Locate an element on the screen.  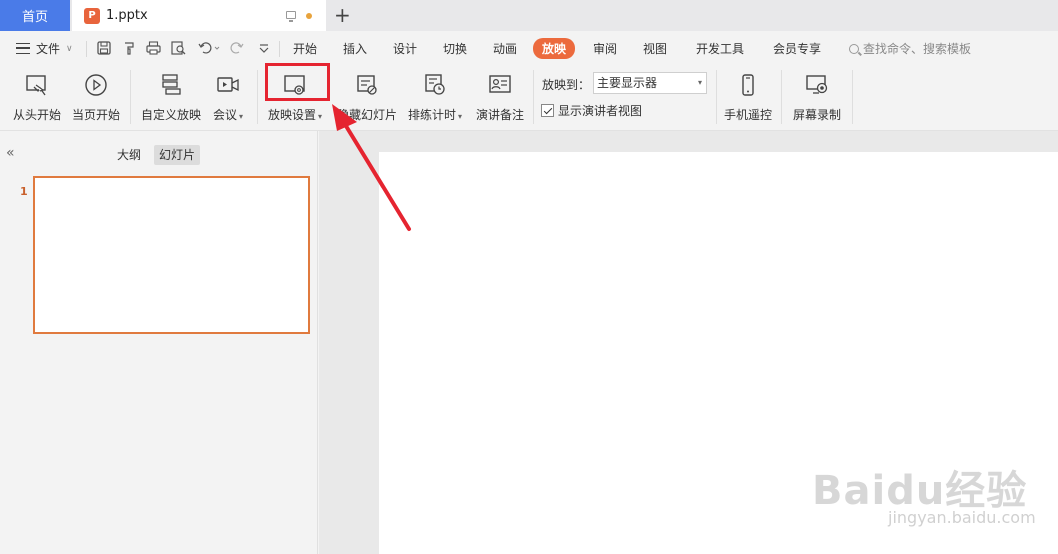
meeting-text: 会议 is located at coordinates (224, 115).